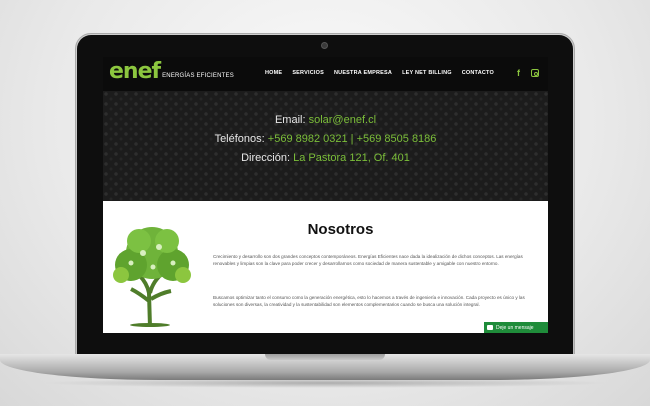 The width and height of the screenshot is (650, 406). I want to click on address-label: Dirección:, so click(266, 158).